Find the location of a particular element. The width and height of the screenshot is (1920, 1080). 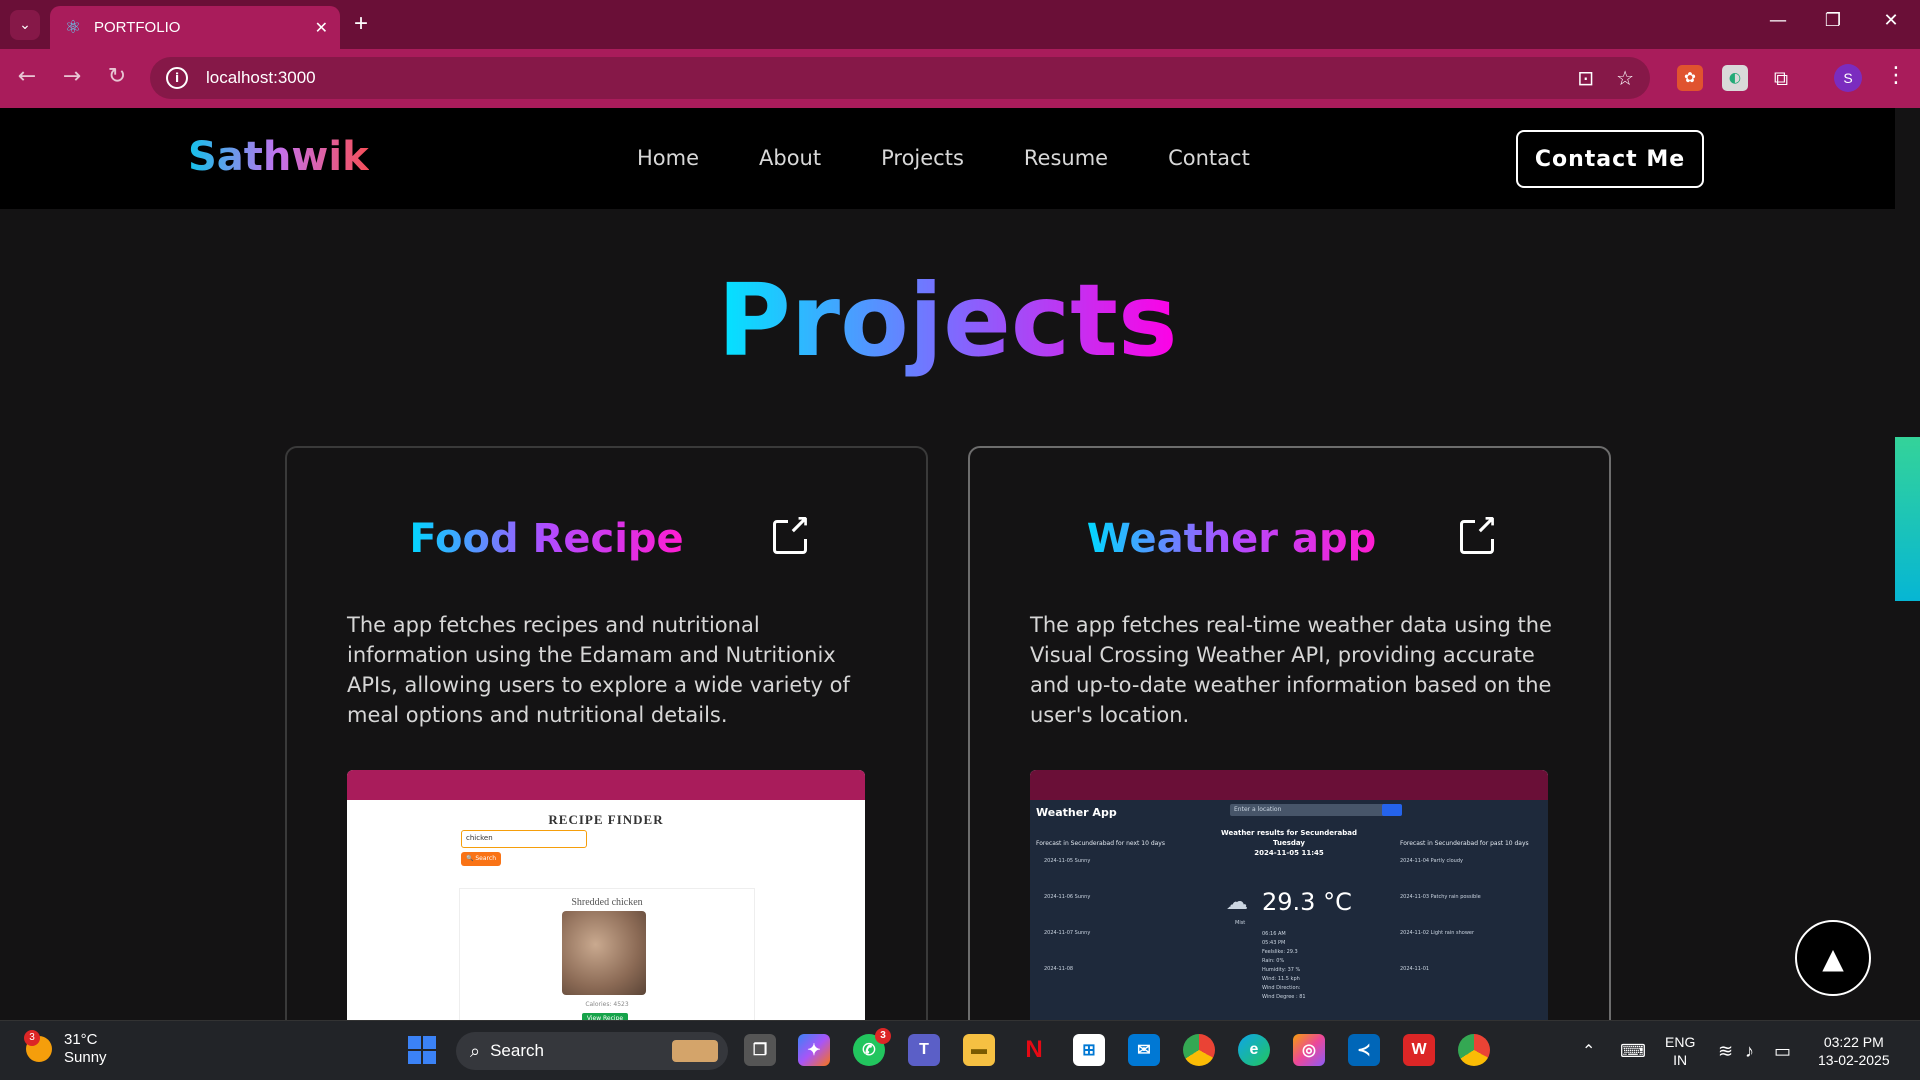

extensions-puzzle-icon: ⧉ is located at coordinates (1781, 78).